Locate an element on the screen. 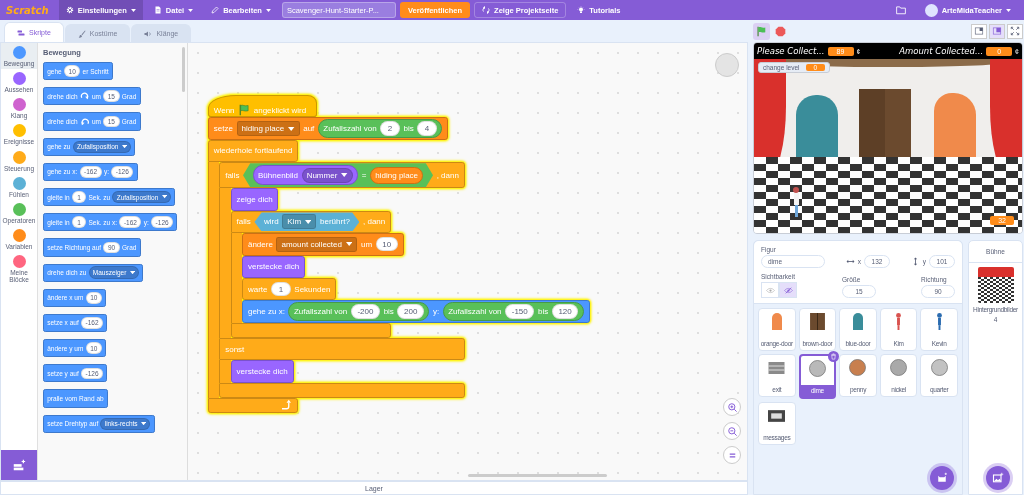 The width and height of the screenshot is (1024, 495). add-extension-button is located at coordinates (19, 465).